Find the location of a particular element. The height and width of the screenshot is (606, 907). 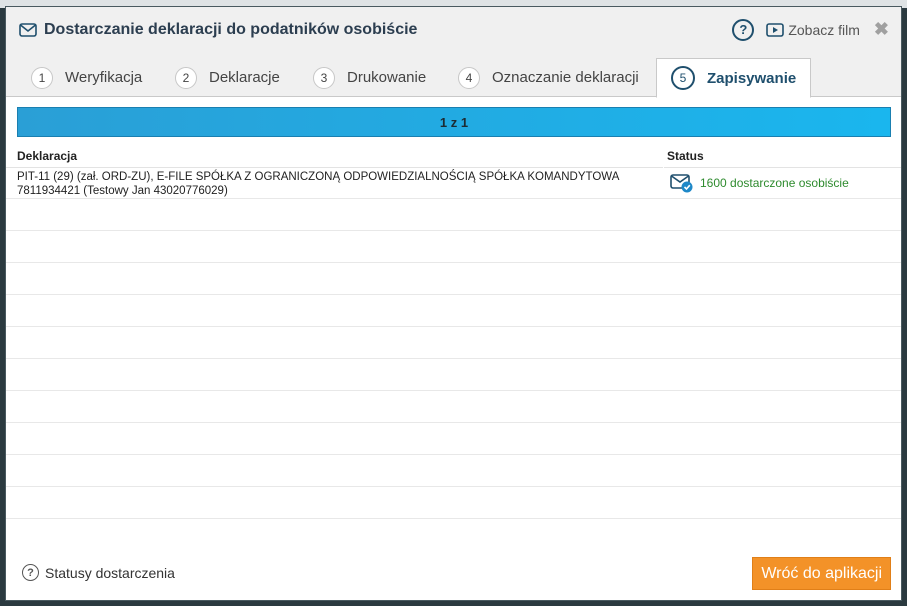

progress-bar: 1 z 1 is located at coordinates (454, 122).